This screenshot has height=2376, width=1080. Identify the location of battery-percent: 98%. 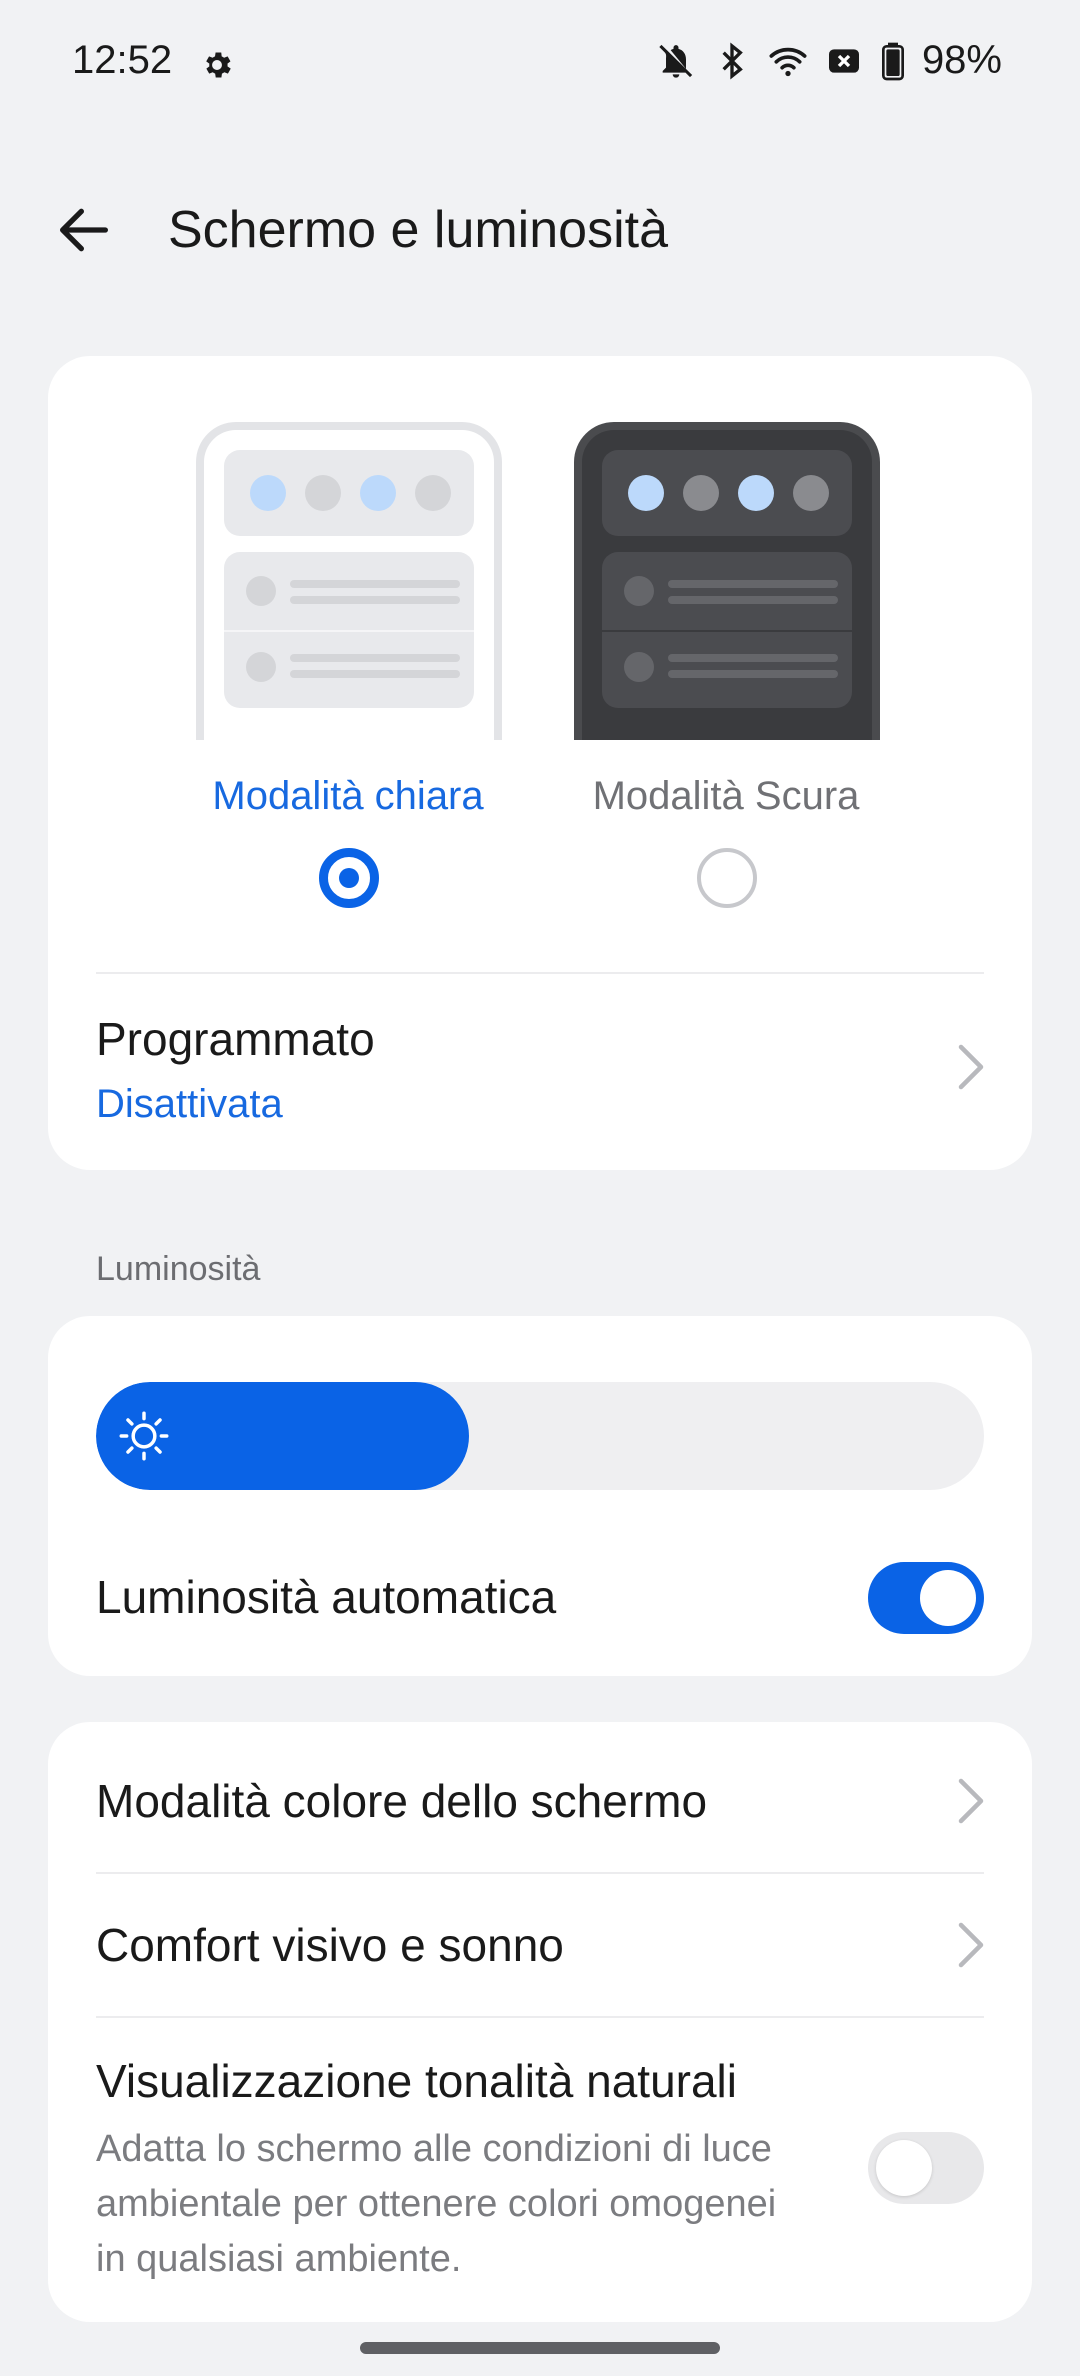
(961, 60).